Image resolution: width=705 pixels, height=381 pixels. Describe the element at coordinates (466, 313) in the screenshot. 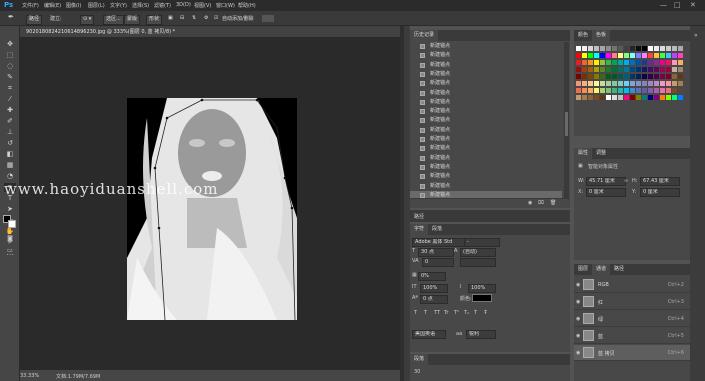

I see `text-style-button: T₁` at that location.